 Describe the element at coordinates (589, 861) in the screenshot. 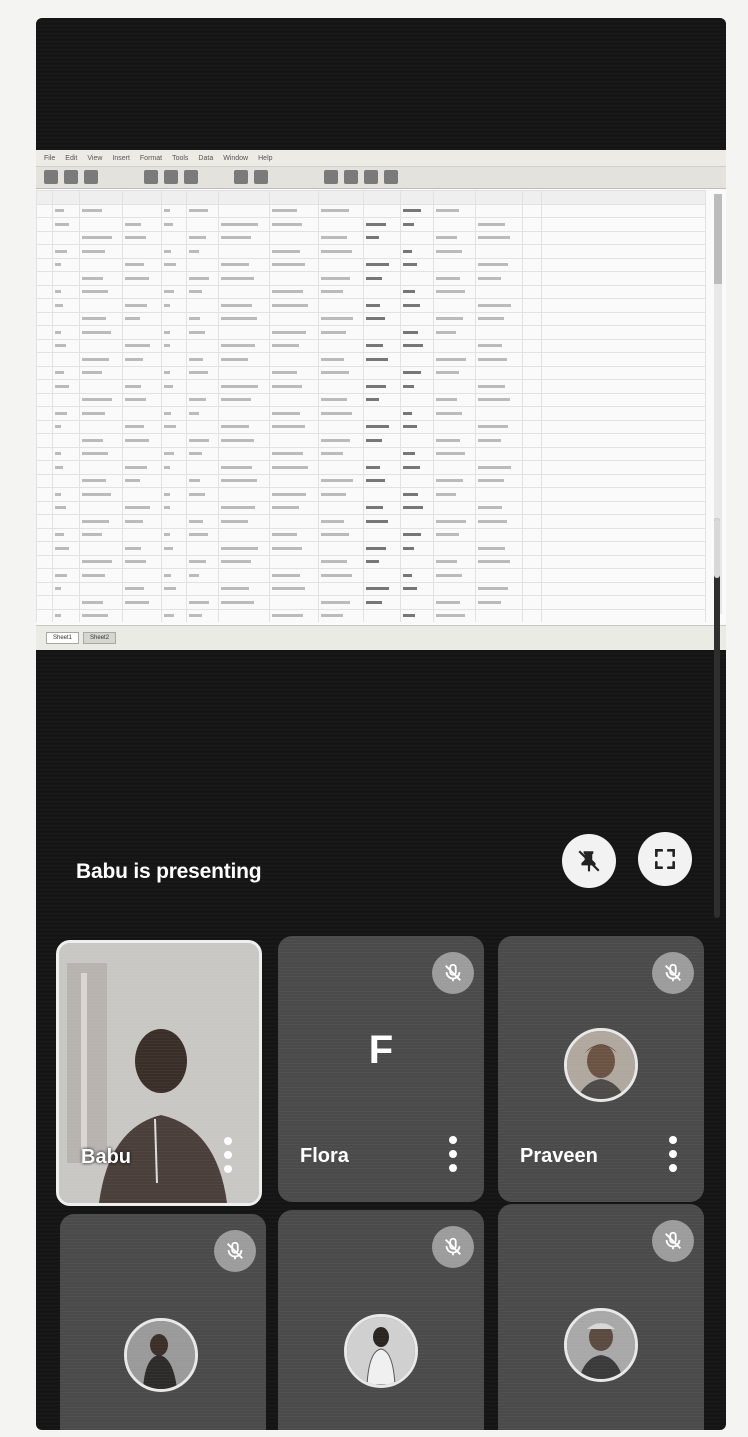

I see `unpin-button` at that location.